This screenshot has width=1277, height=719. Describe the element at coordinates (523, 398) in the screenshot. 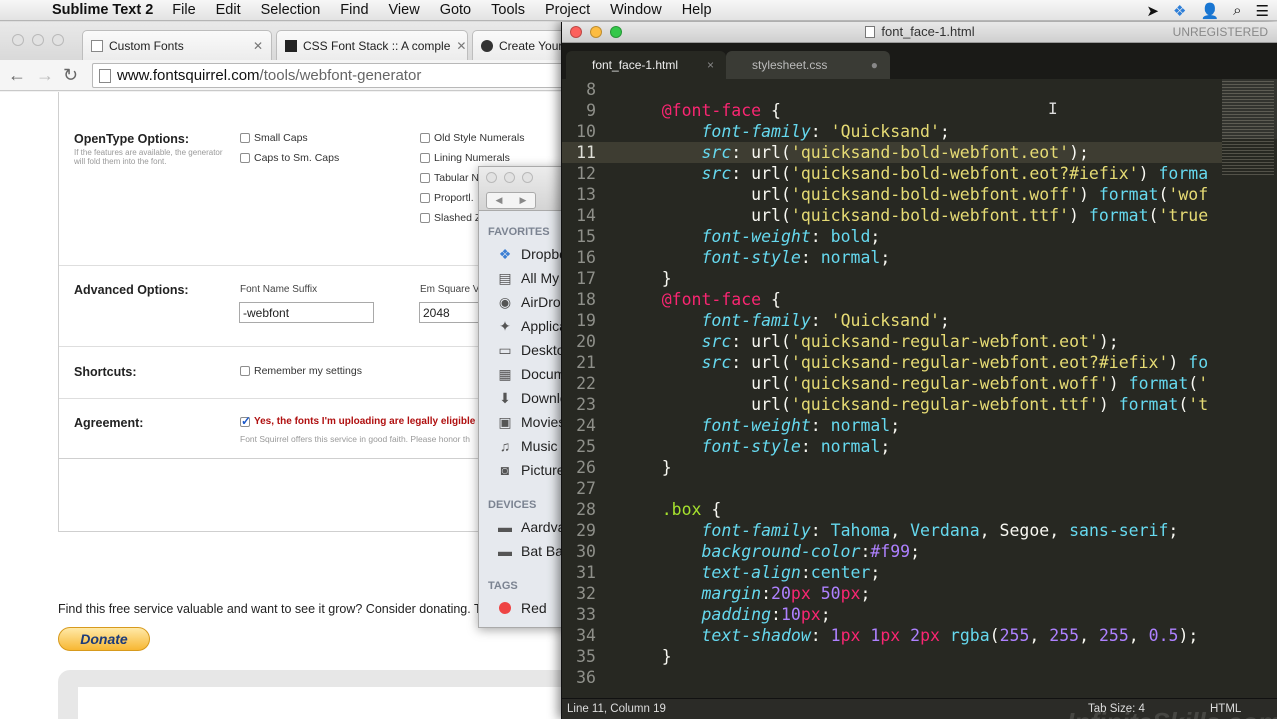

I see `sidebar-item-downloads: ⬇ Downlo` at that location.